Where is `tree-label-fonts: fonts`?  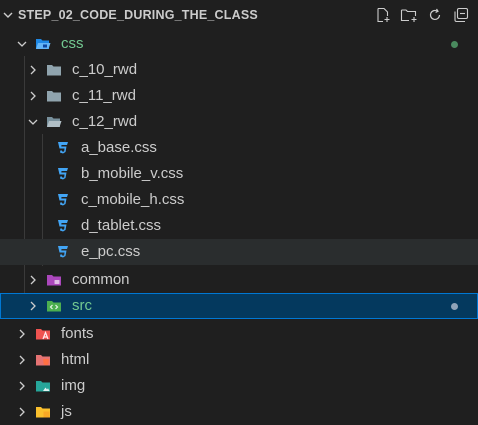
tree-label-fonts: fonts is located at coordinates (77, 333).